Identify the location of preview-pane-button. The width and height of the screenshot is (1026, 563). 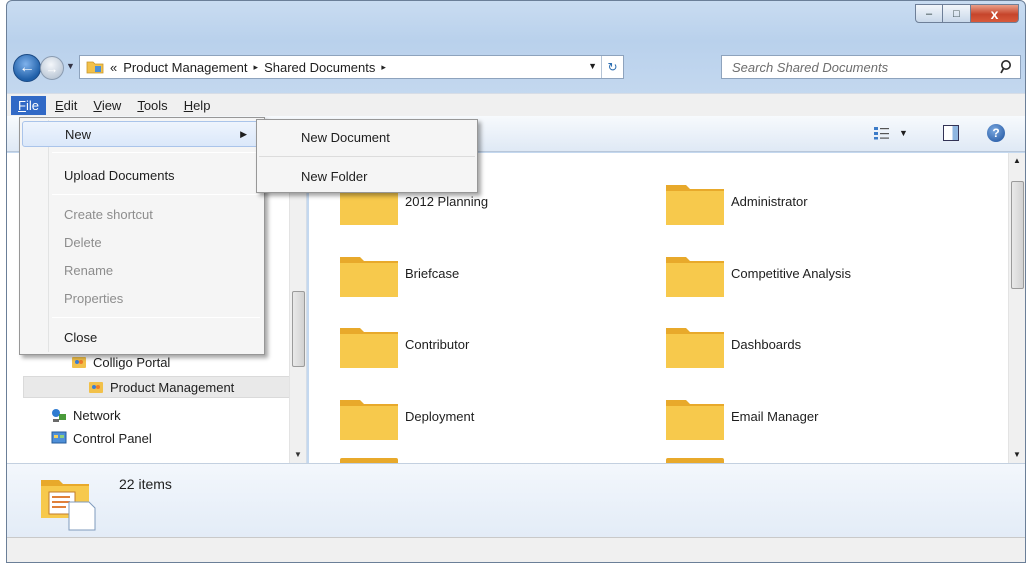
(951, 133).